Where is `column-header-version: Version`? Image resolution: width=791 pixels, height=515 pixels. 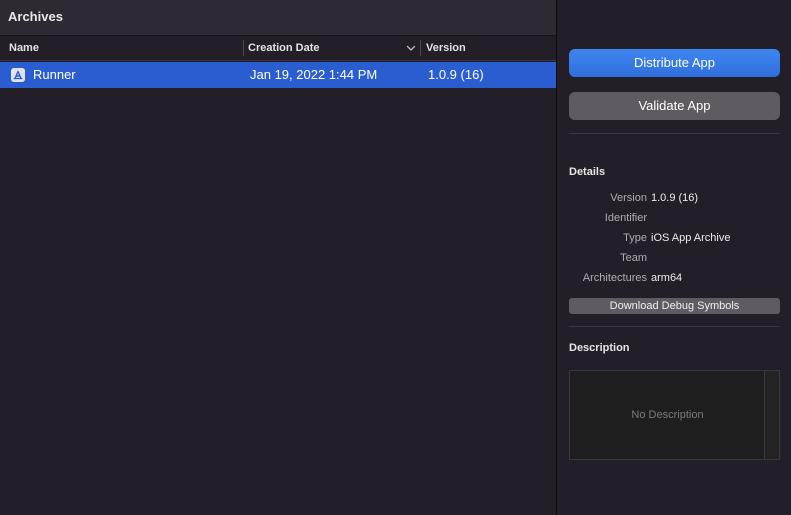
column-header-version: Version is located at coordinates (446, 48).